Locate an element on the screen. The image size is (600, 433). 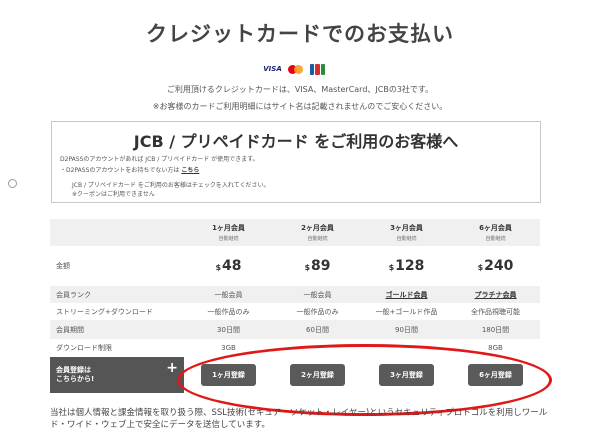
plan-1-price: $48 is located at coordinates (228, 266).